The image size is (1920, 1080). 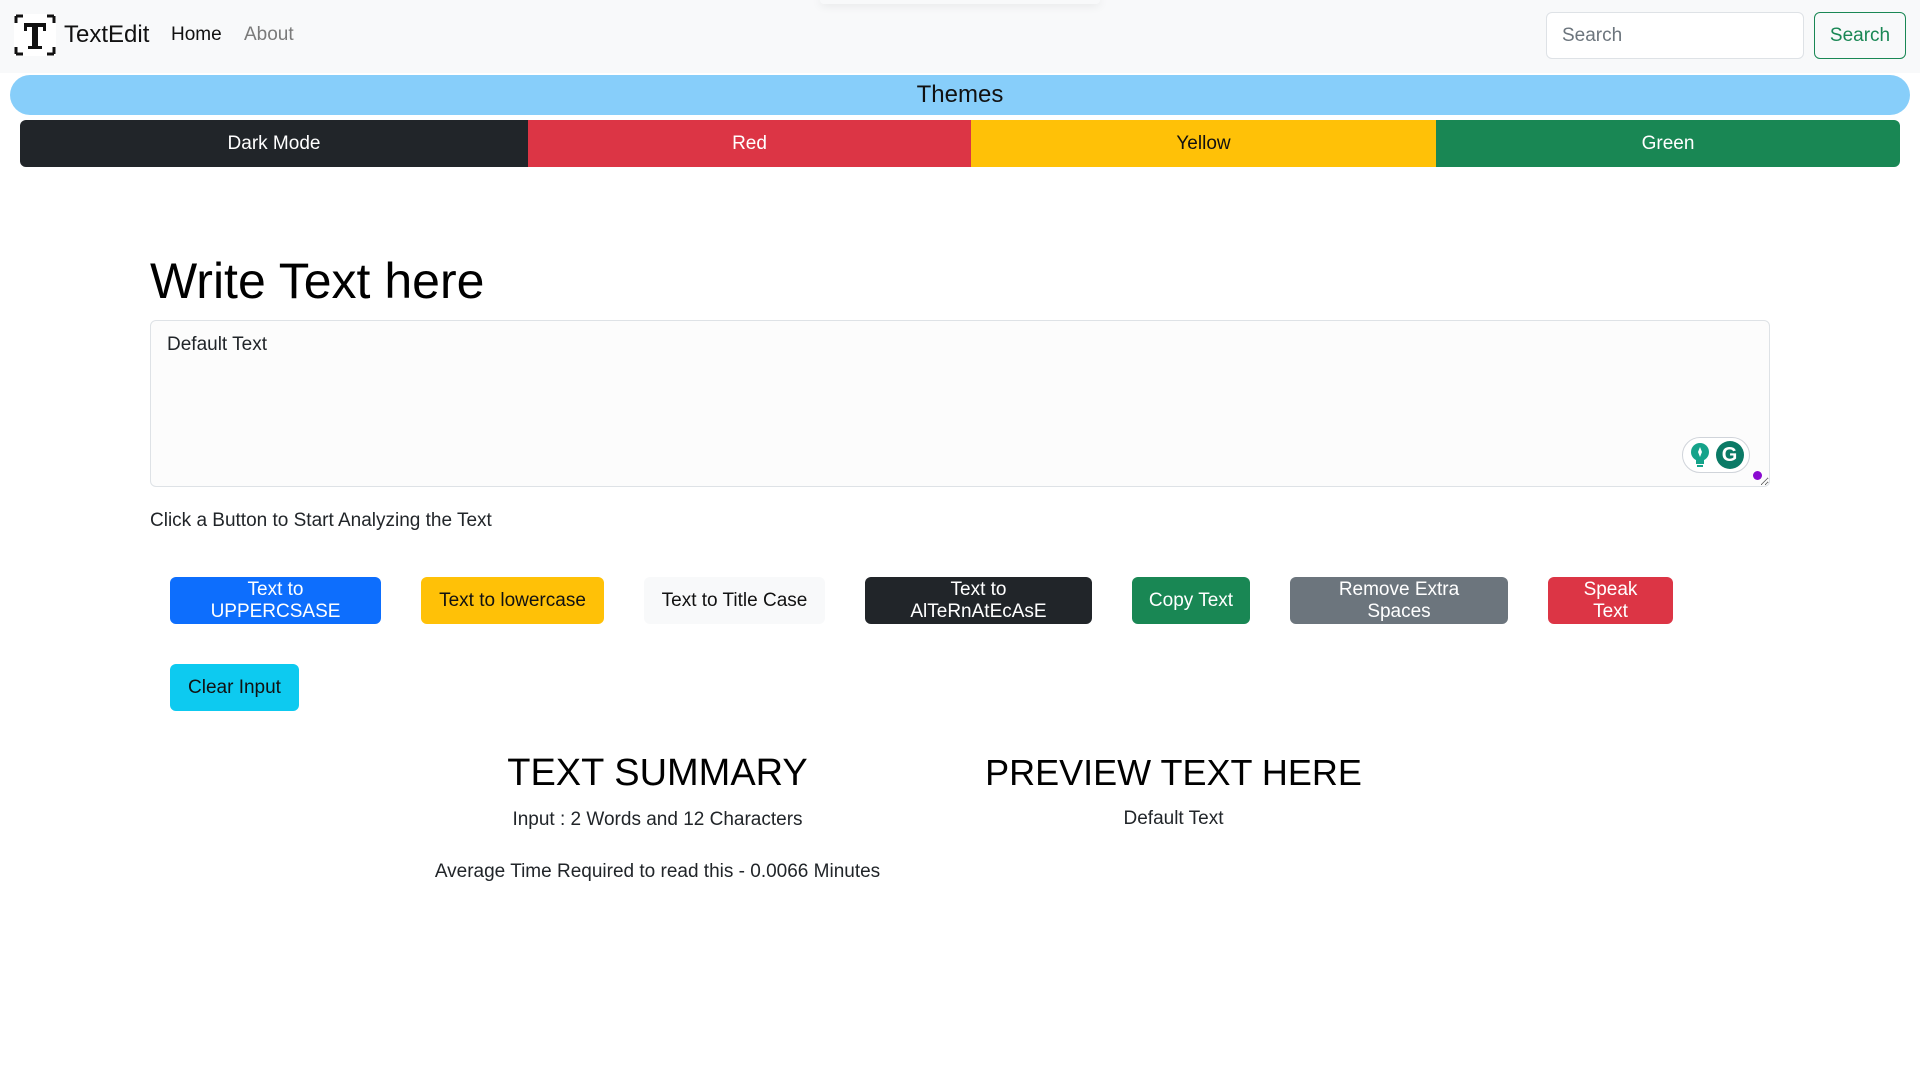 What do you see at coordinates (960, 2) in the screenshot?
I see `top-edge-shadow` at bounding box center [960, 2].